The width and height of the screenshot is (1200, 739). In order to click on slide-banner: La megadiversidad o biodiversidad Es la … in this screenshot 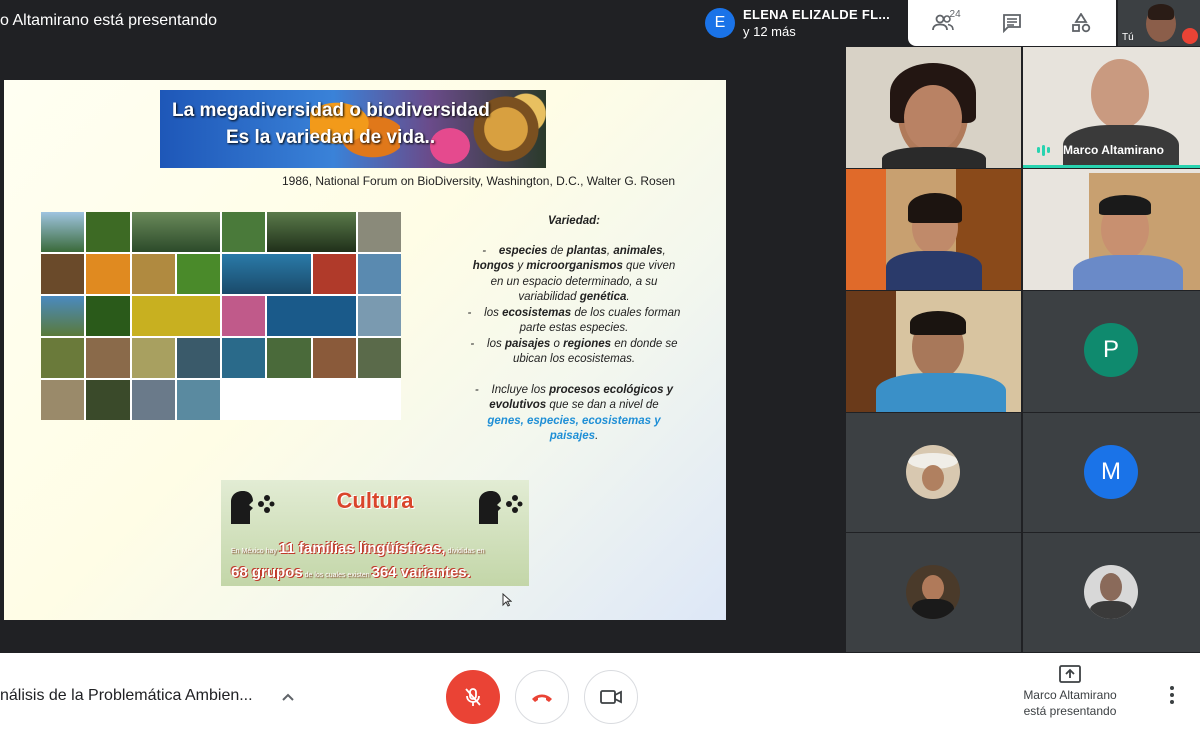, I will do `click(353, 129)`.